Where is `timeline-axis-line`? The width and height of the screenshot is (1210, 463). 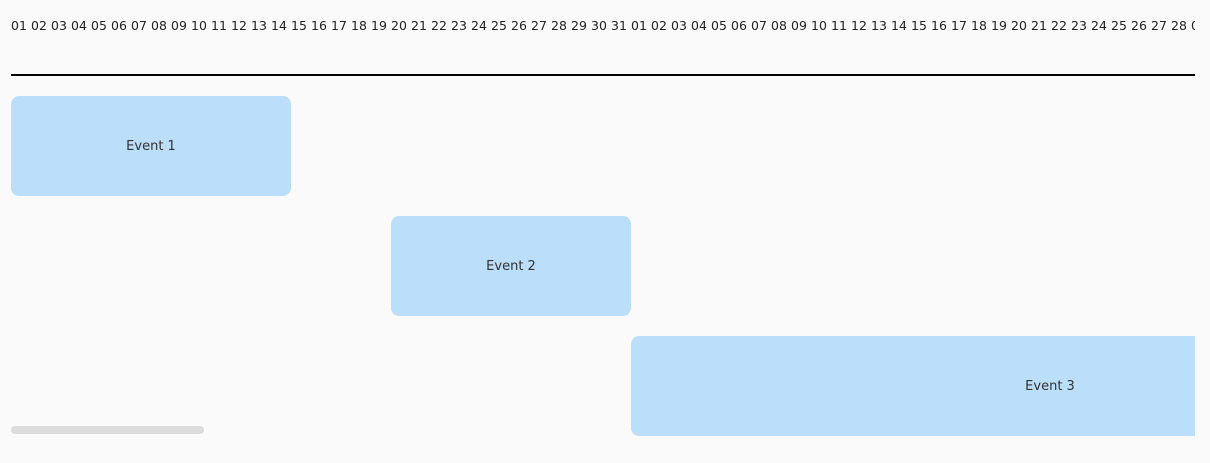
timeline-axis-line is located at coordinates (603, 75).